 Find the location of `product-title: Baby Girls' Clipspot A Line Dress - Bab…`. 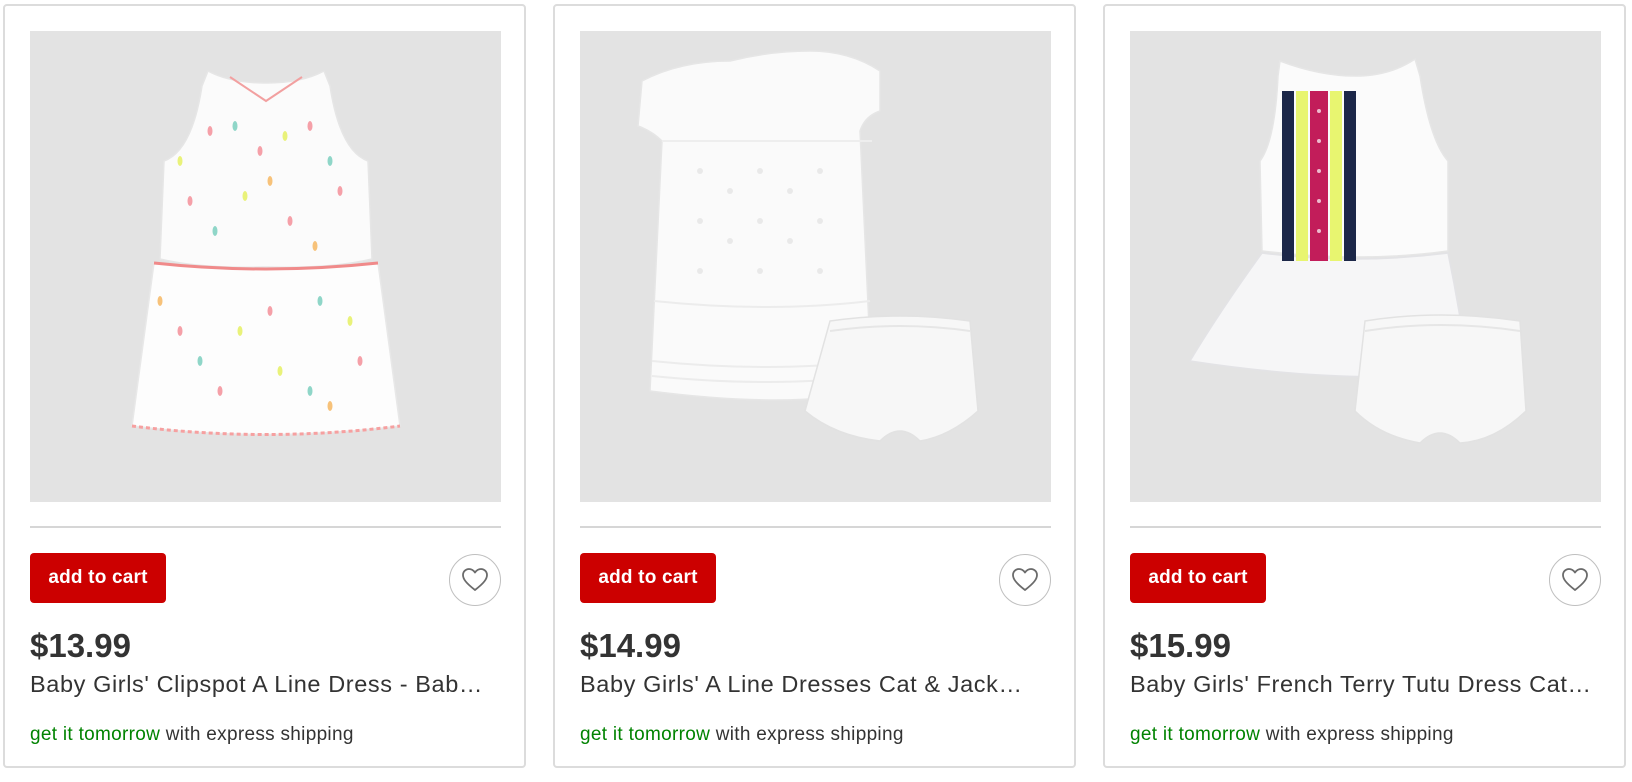

product-title: Baby Girls' Clipspot A Line Dress - Bab… is located at coordinates (269, 684).